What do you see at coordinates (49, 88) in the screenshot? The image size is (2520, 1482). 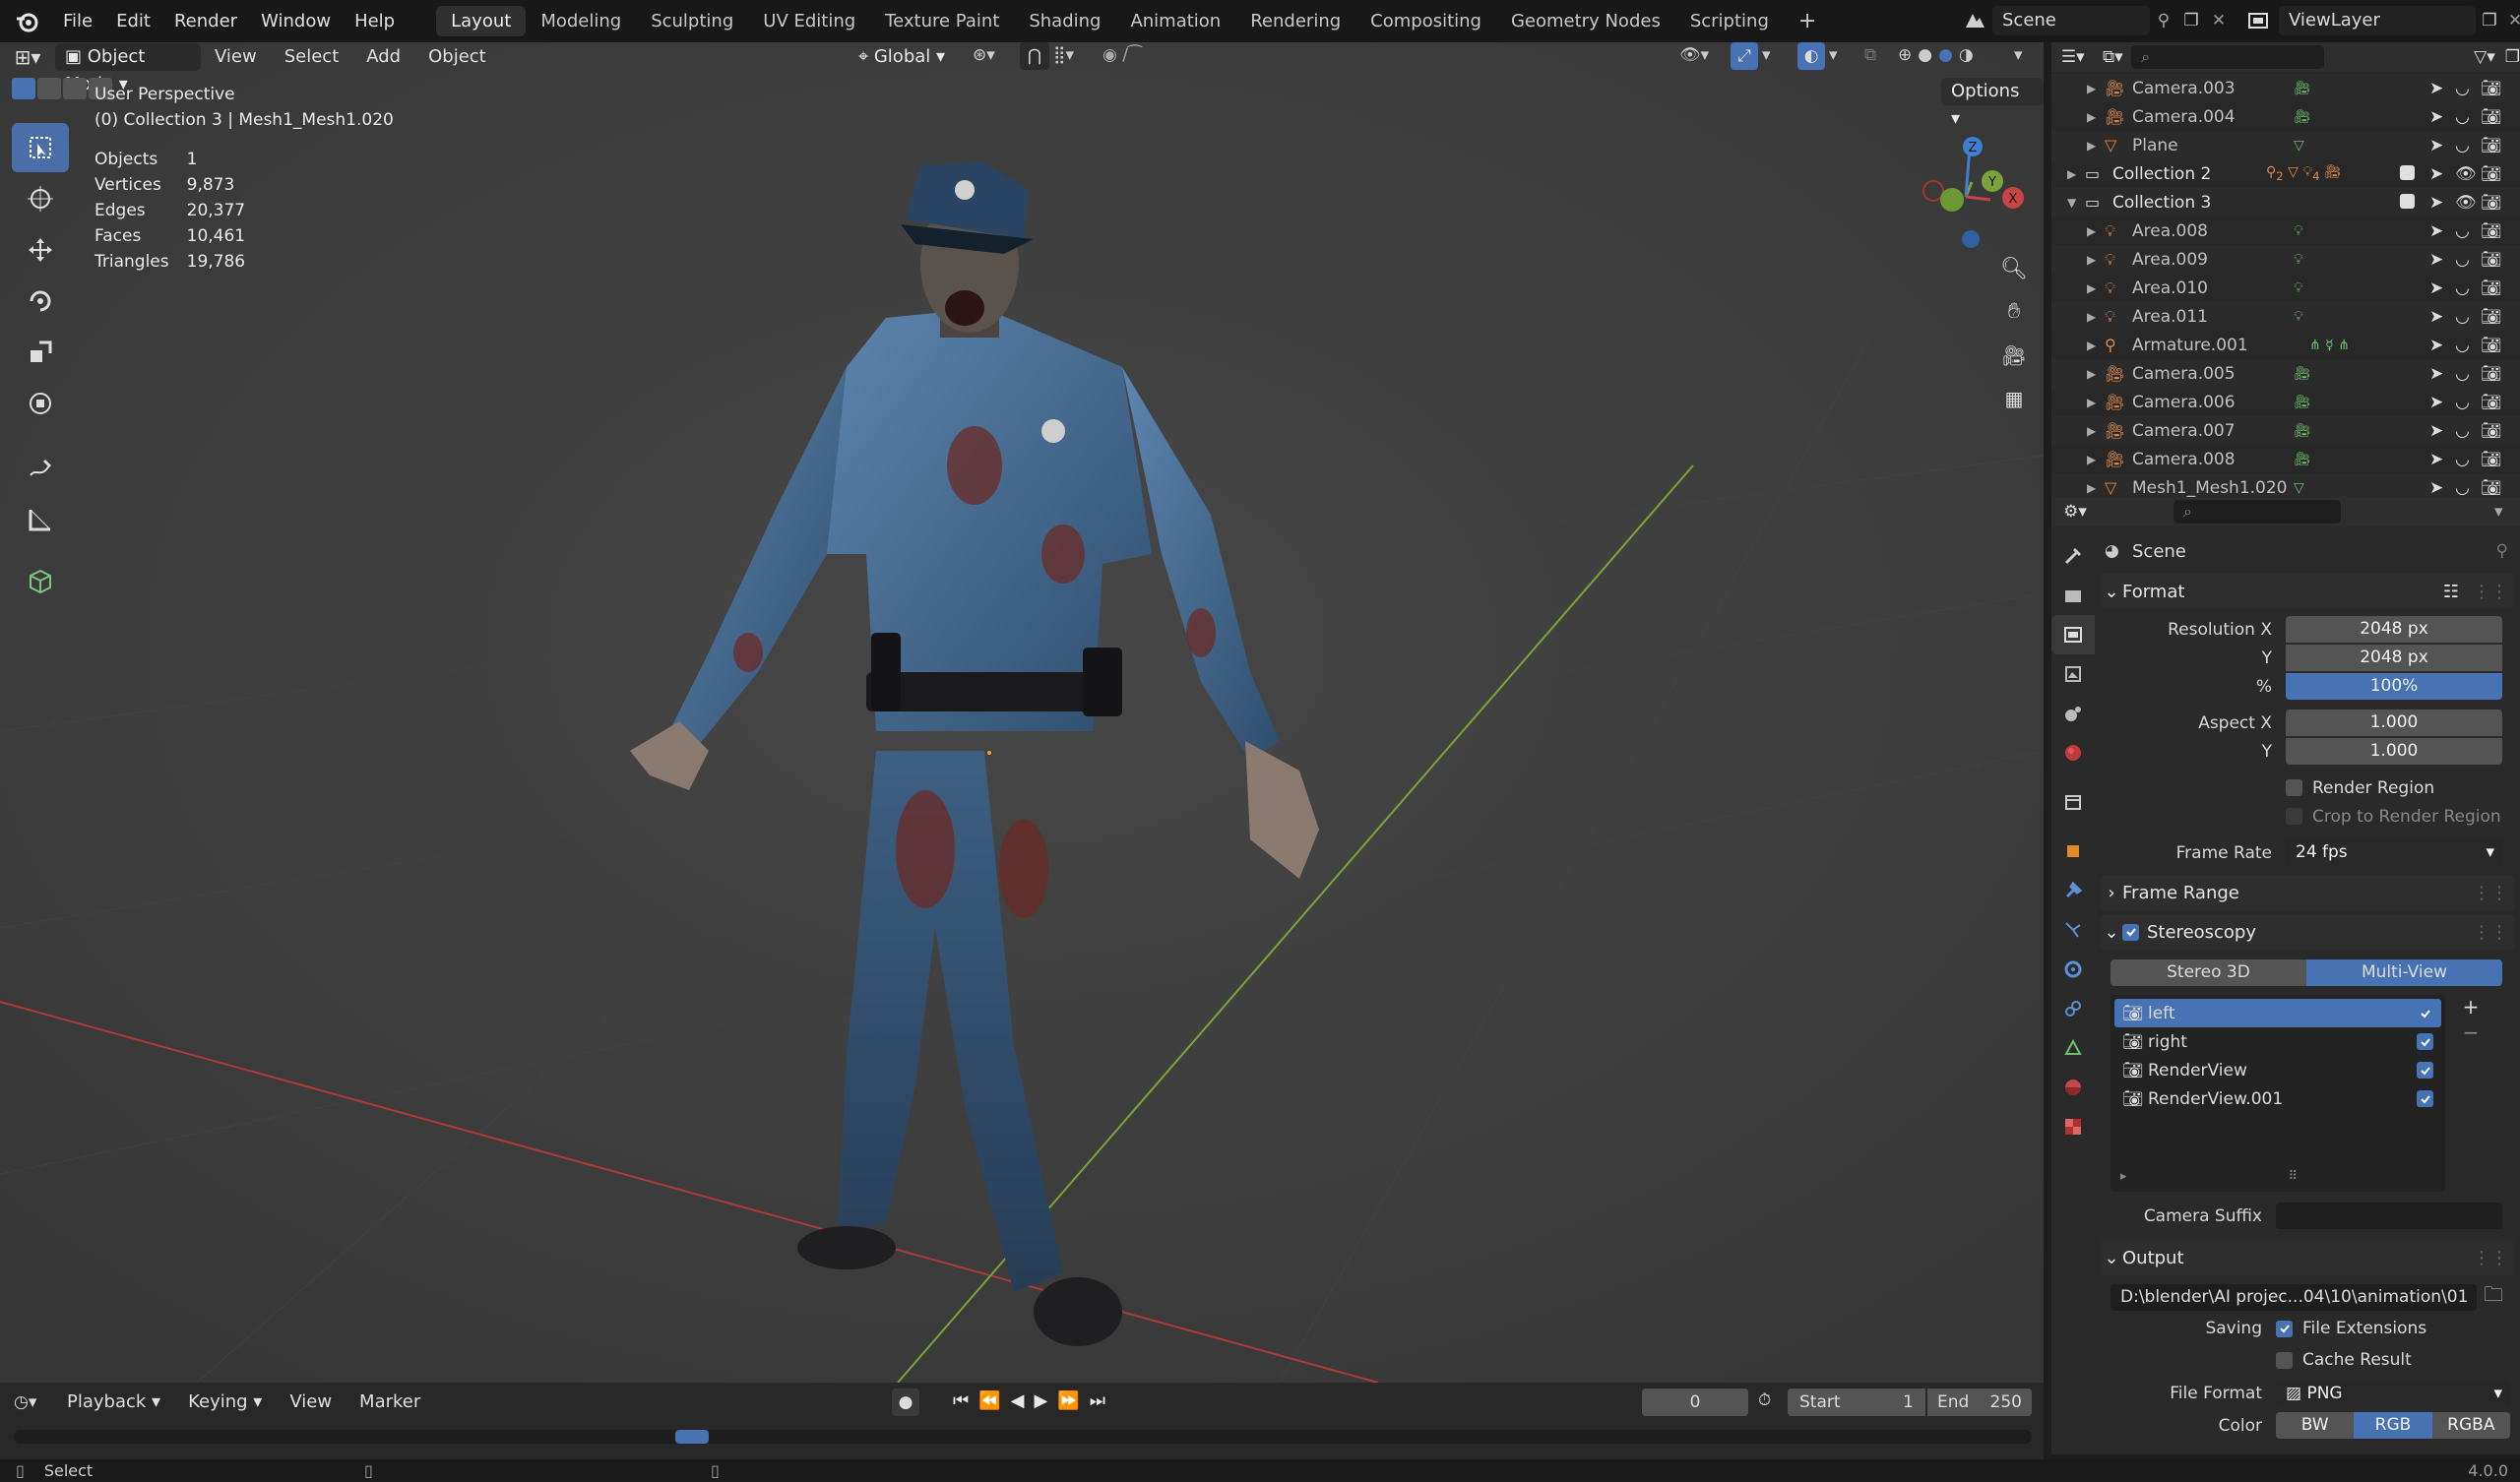 I see `select-extend-icon` at bounding box center [49, 88].